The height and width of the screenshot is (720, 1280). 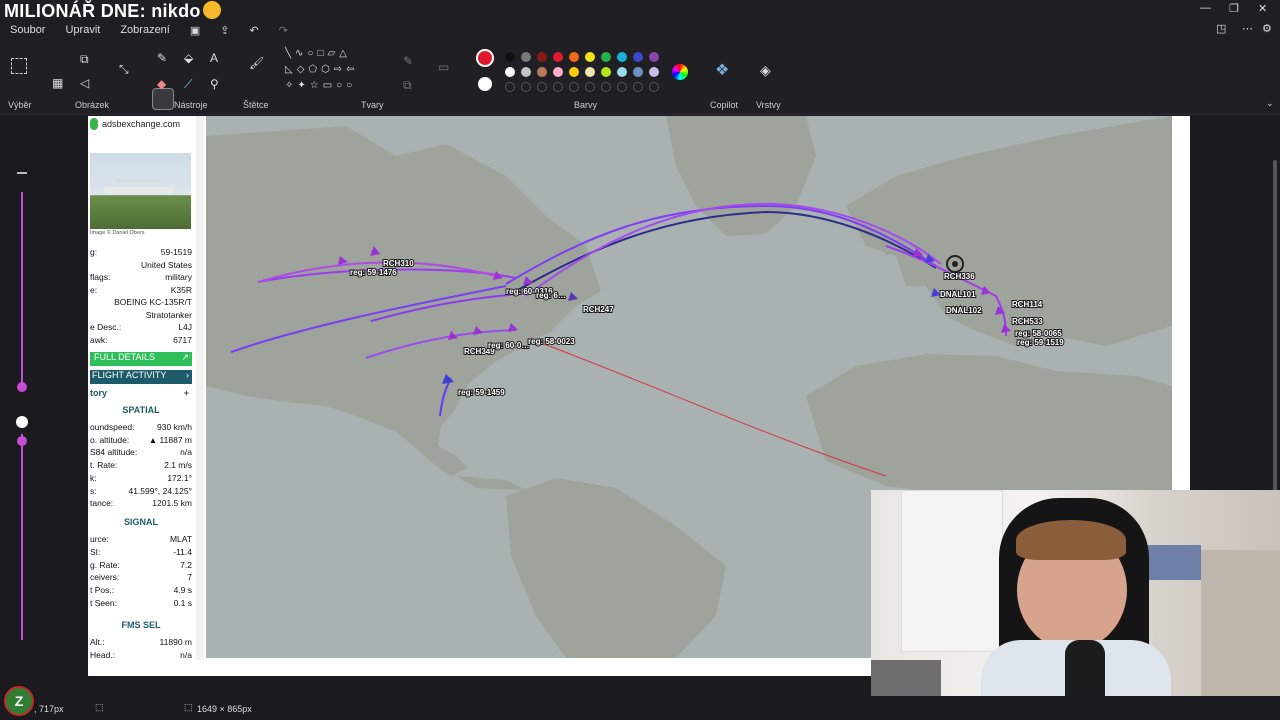 I want to click on settings-icon: ⚙, so click(x=1267, y=28).